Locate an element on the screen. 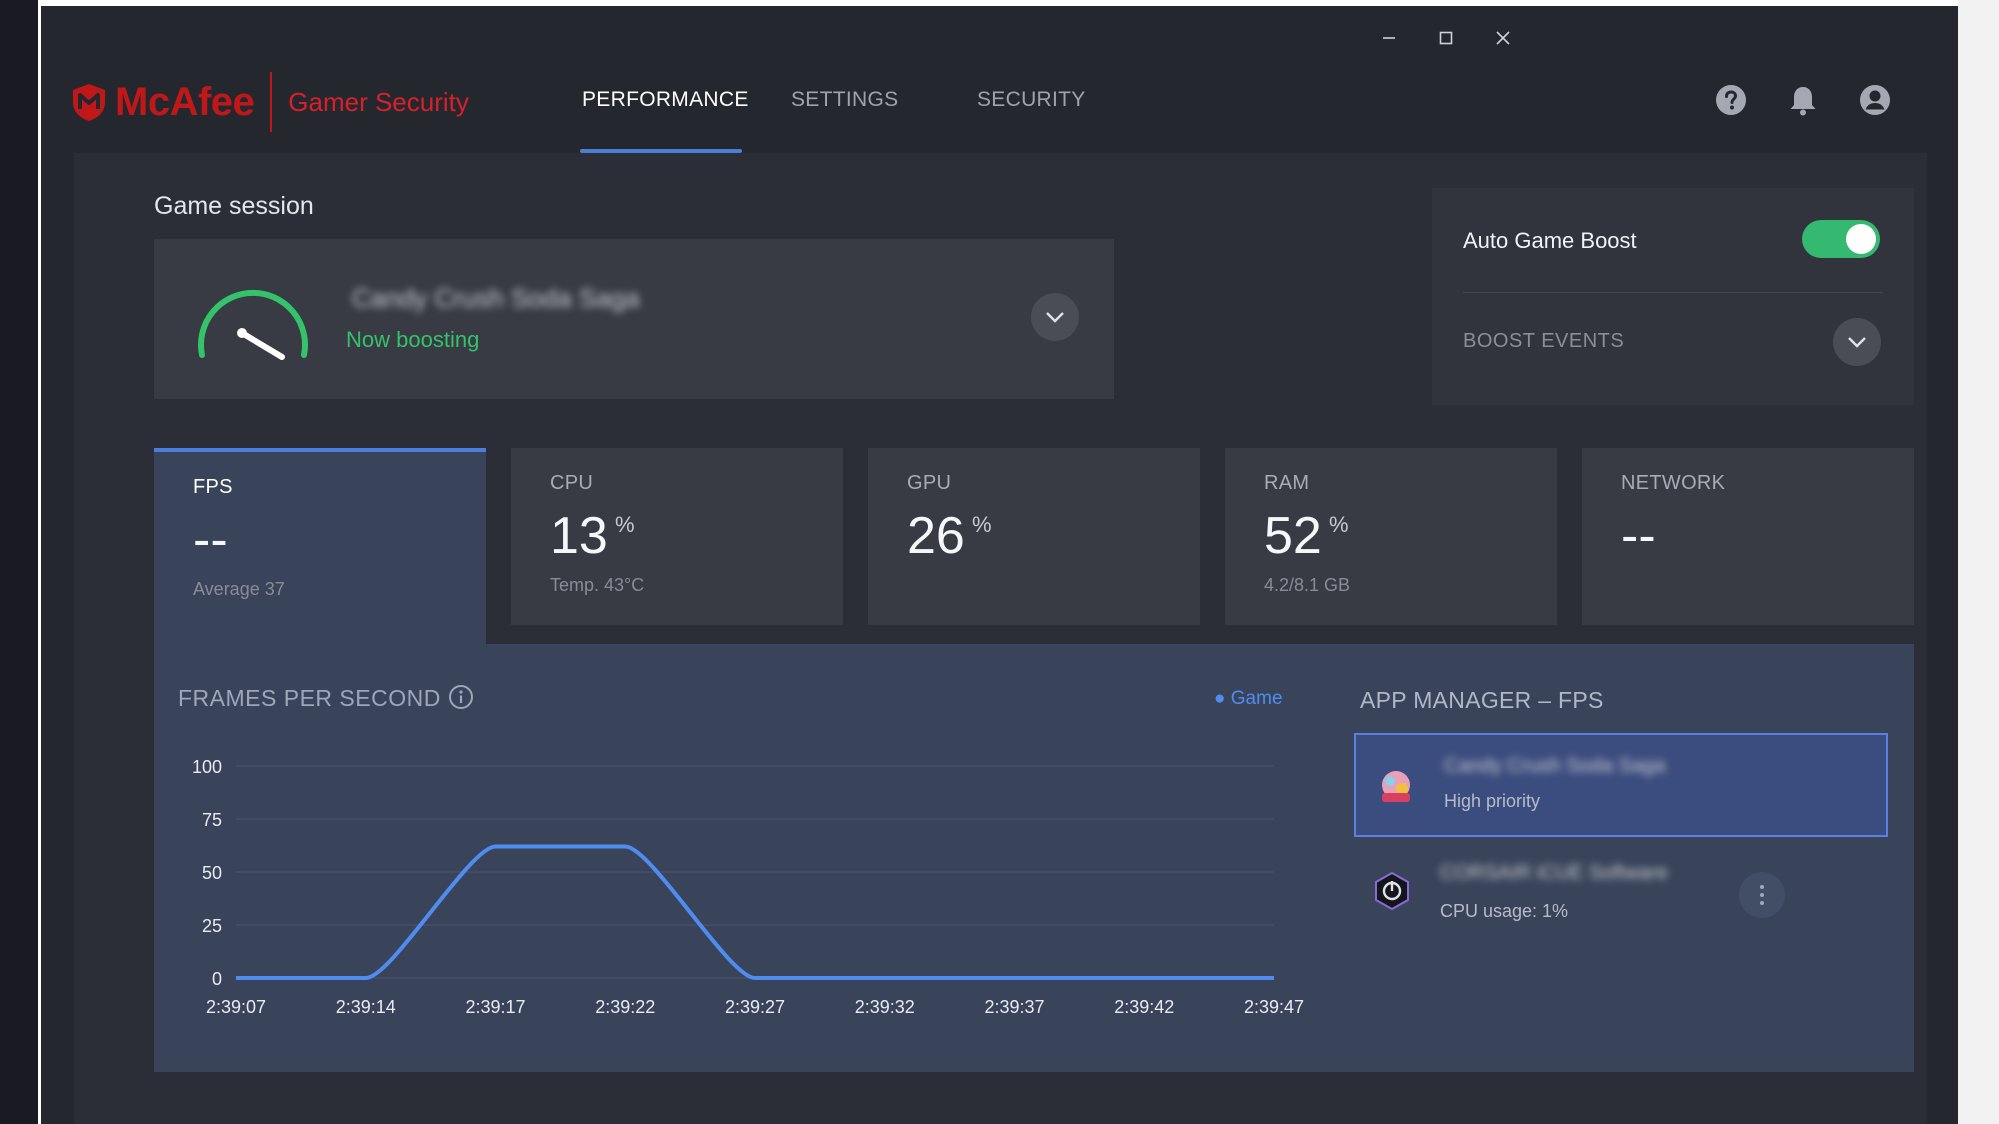  divider is located at coordinates (1673, 292).